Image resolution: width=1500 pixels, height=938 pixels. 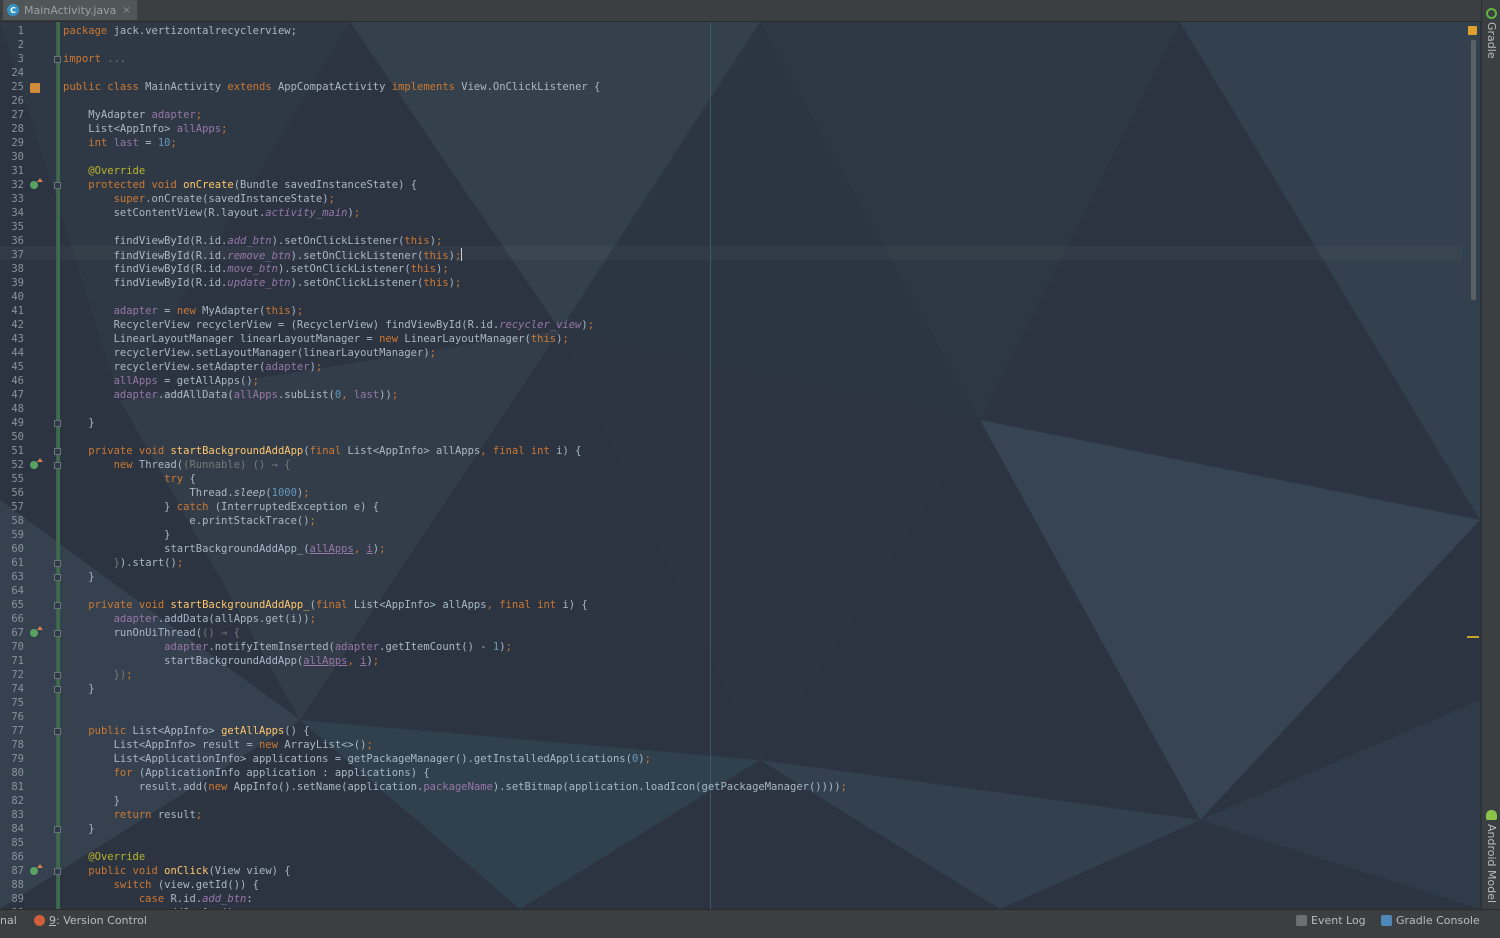 What do you see at coordinates (193, 367) in the screenshot?
I see `code-line: recyclerView.setAdapter(adapter);` at bounding box center [193, 367].